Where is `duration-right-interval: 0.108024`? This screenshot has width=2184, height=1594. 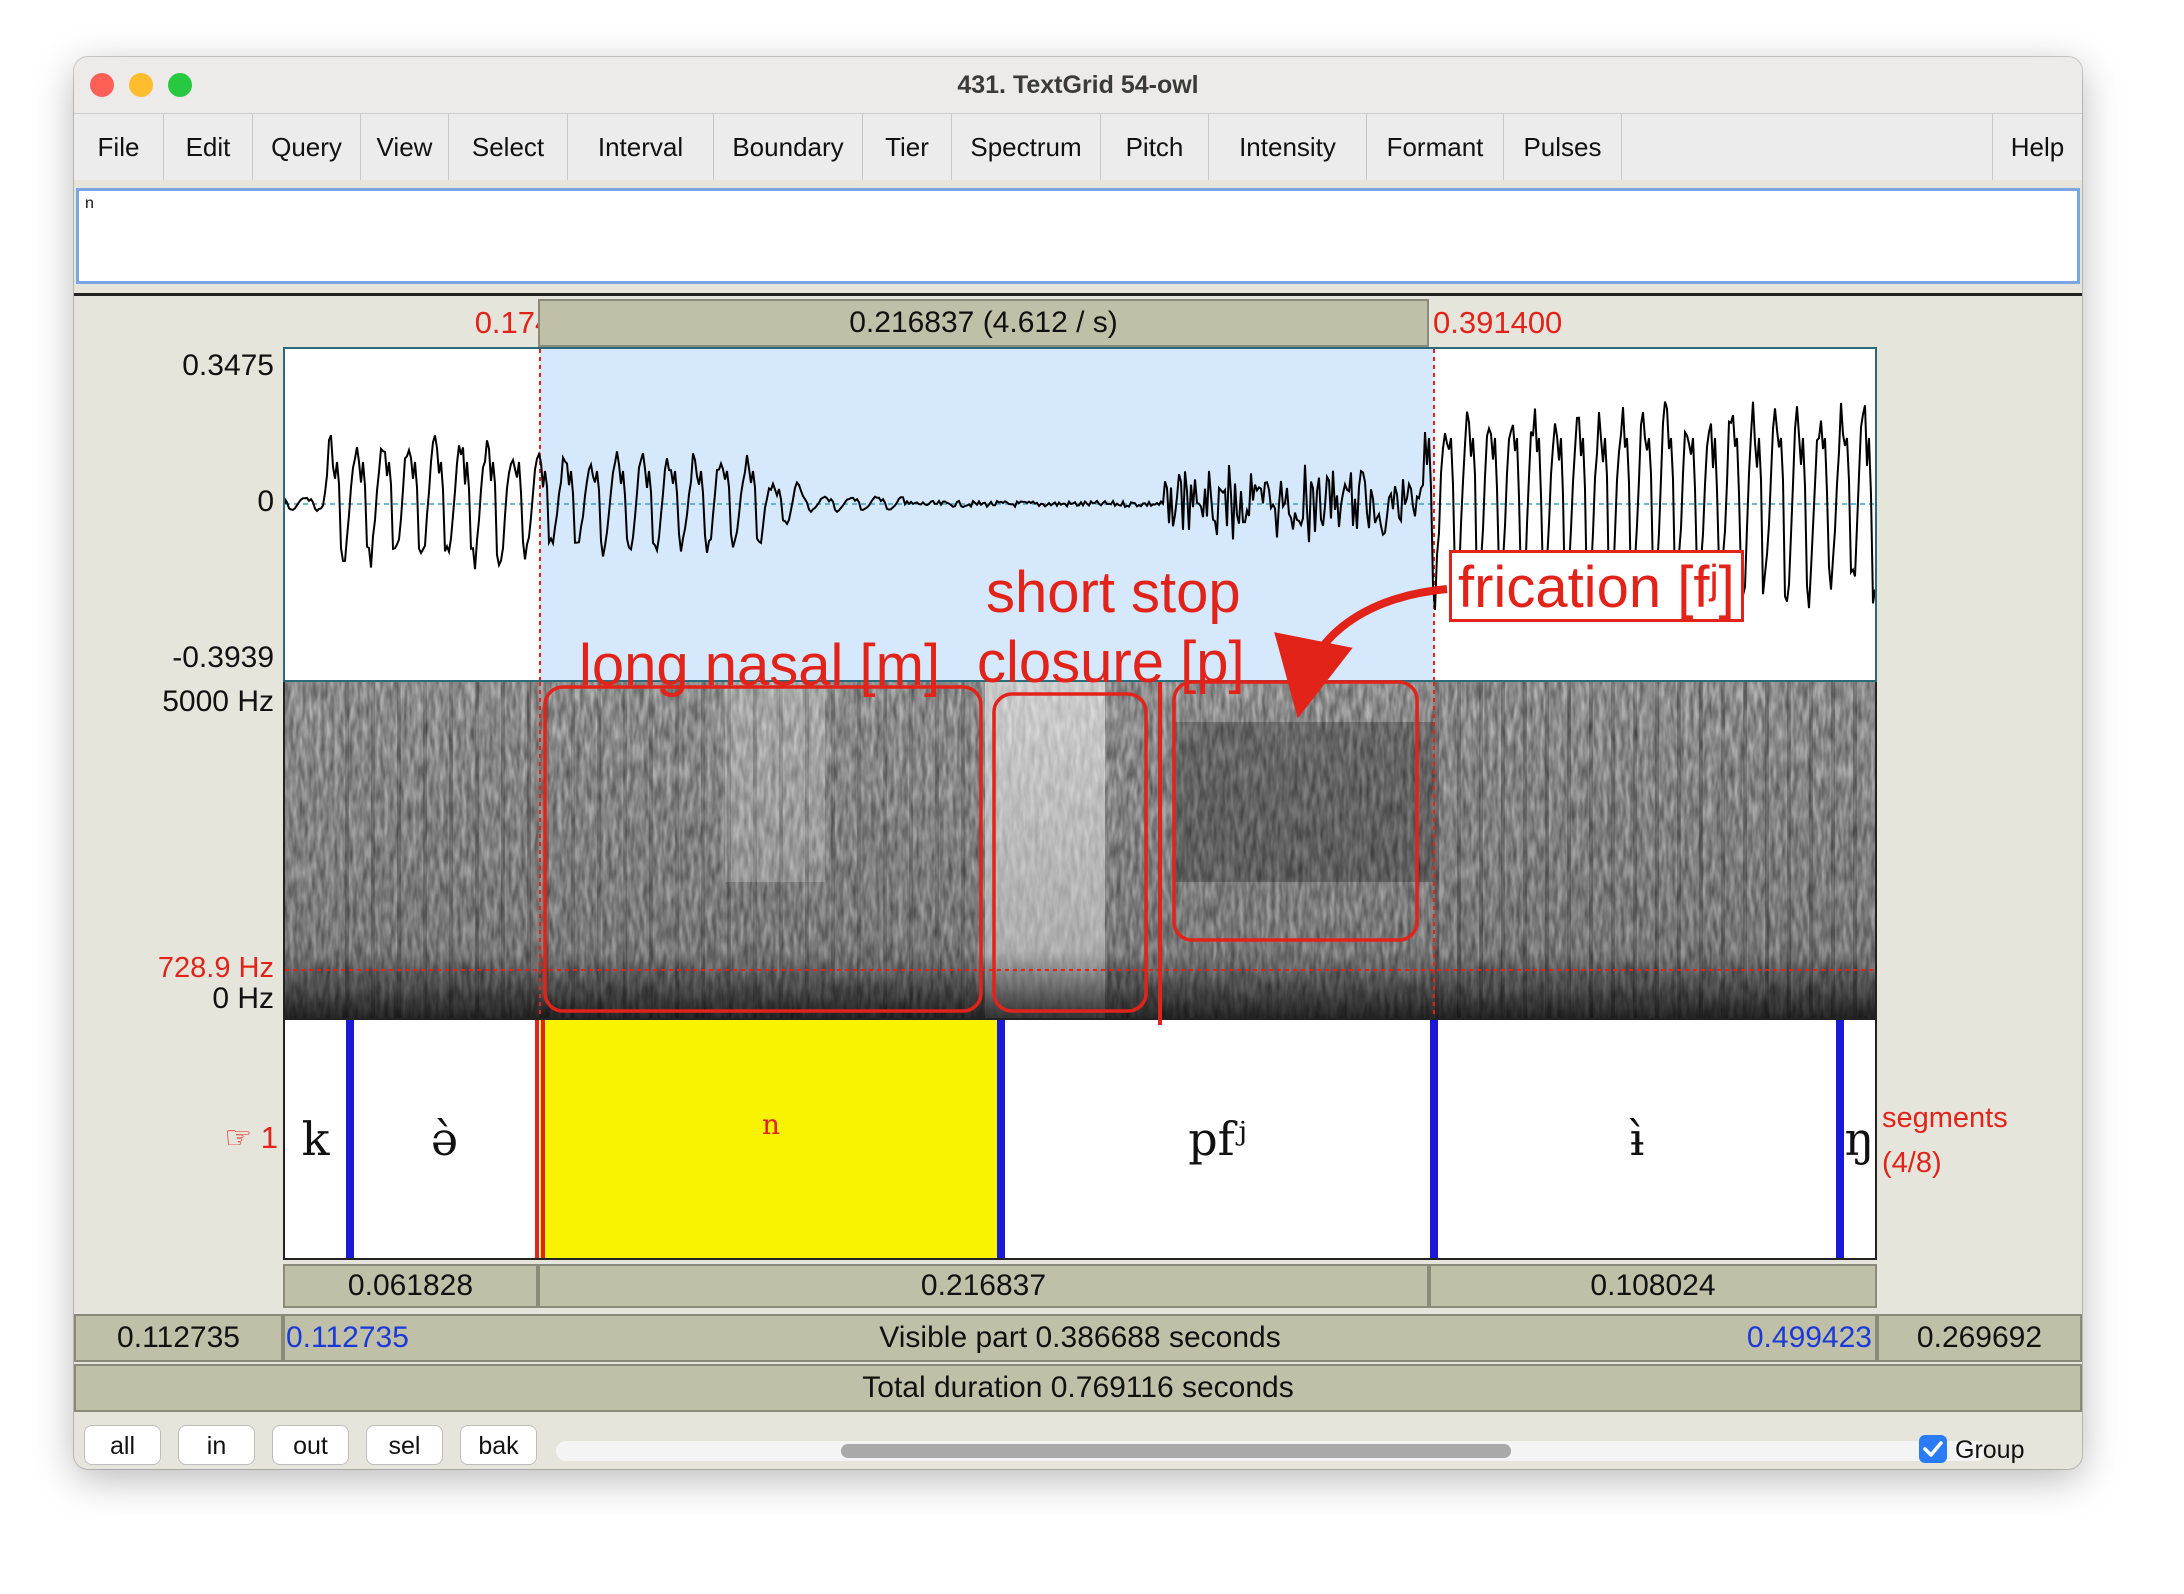 duration-right-interval: 0.108024 is located at coordinates (1653, 1286).